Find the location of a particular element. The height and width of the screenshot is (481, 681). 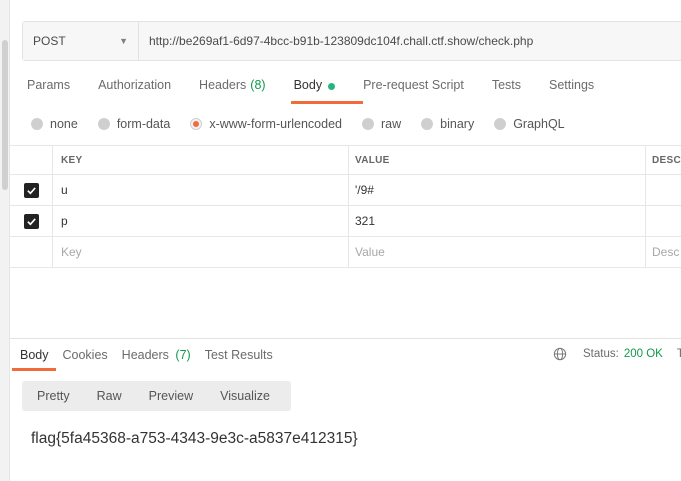

tab-headers: Headers (8) is located at coordinates (232, 90).